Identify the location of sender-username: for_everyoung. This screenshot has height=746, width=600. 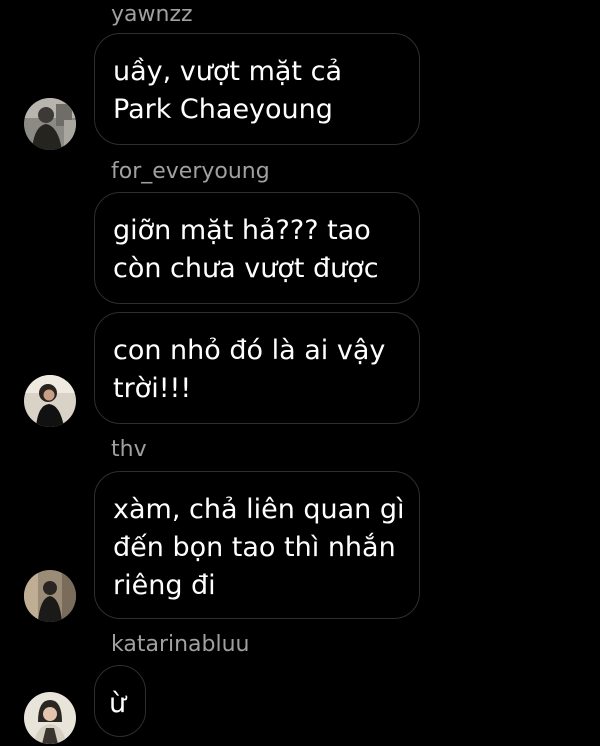
(190, 172).